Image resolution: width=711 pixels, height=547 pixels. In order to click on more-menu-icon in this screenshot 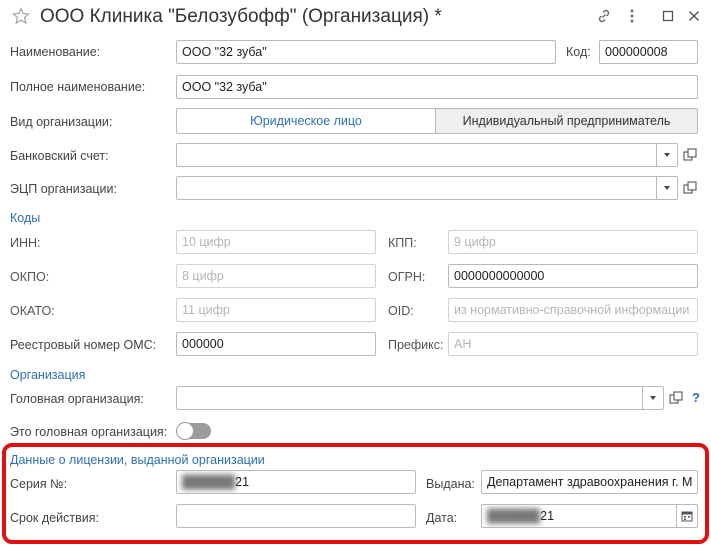, I will do `click(632, 16)`.